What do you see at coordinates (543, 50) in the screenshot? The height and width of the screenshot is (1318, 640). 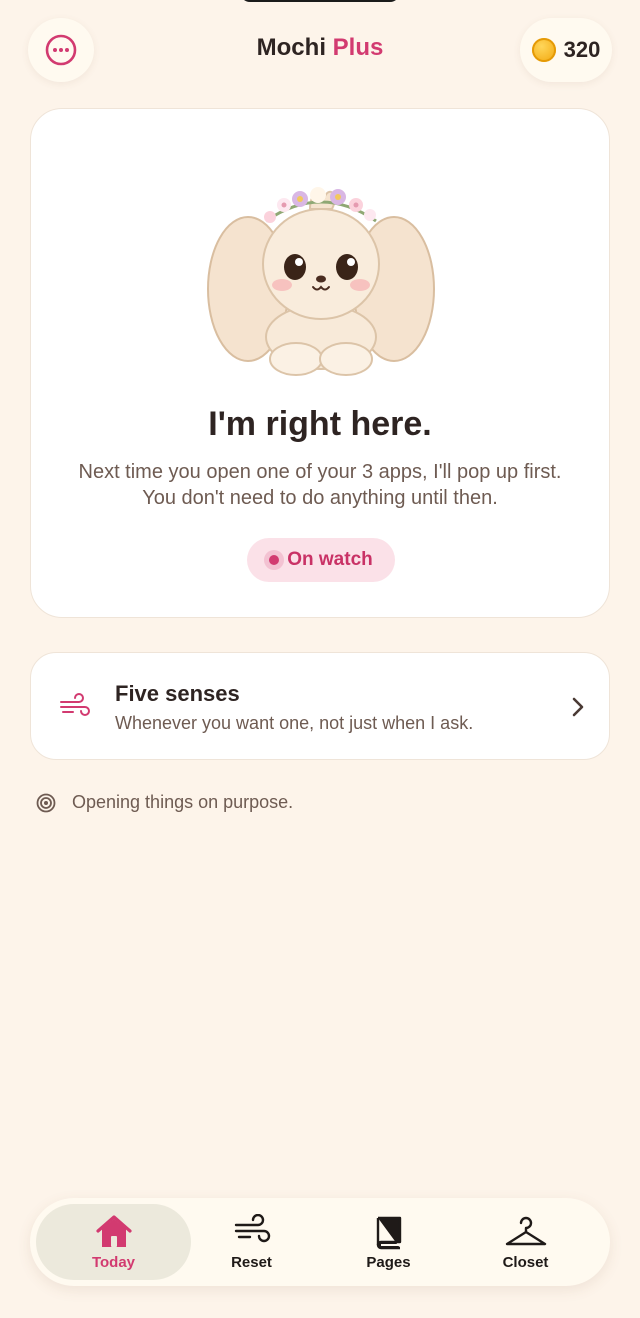 I see `coin-icon` at bounding box center [543, 50].